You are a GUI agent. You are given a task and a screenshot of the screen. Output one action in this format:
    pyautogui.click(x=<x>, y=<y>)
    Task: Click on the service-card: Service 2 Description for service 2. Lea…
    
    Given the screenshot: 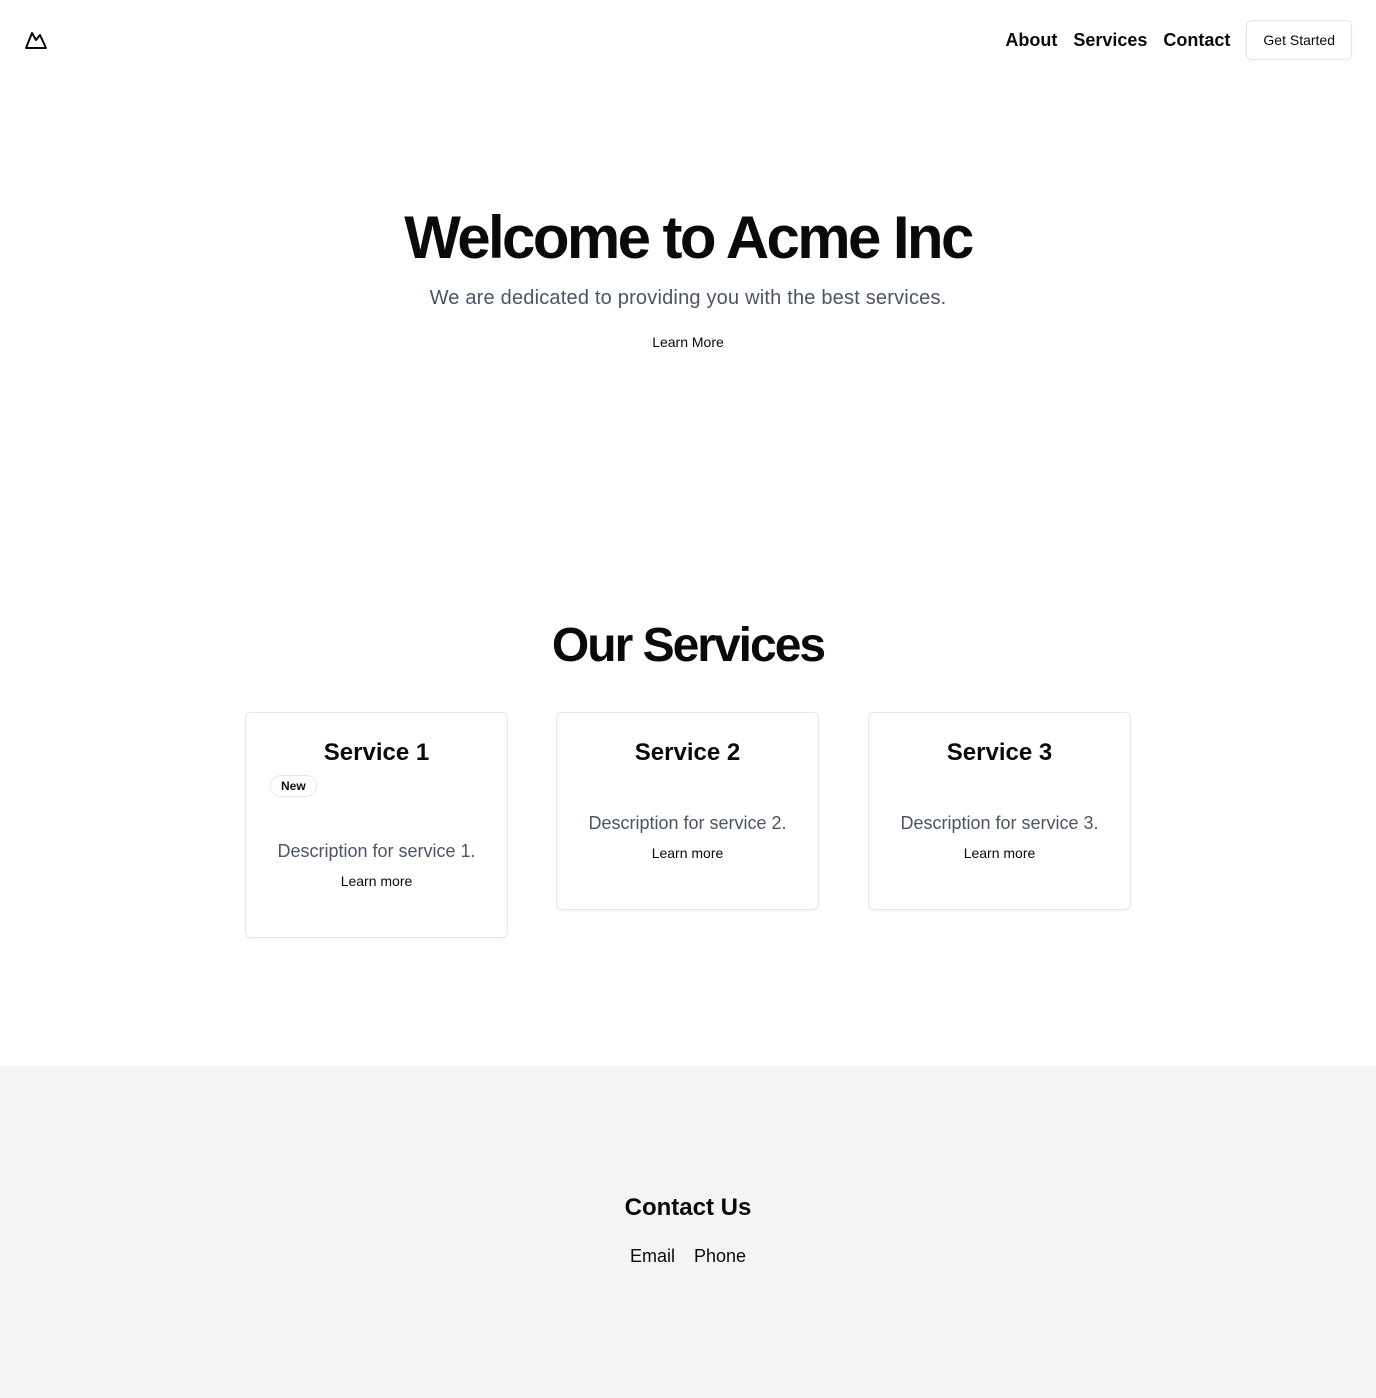 What is the action you would take?
    pyautogui.click(x=687, y=811)
    